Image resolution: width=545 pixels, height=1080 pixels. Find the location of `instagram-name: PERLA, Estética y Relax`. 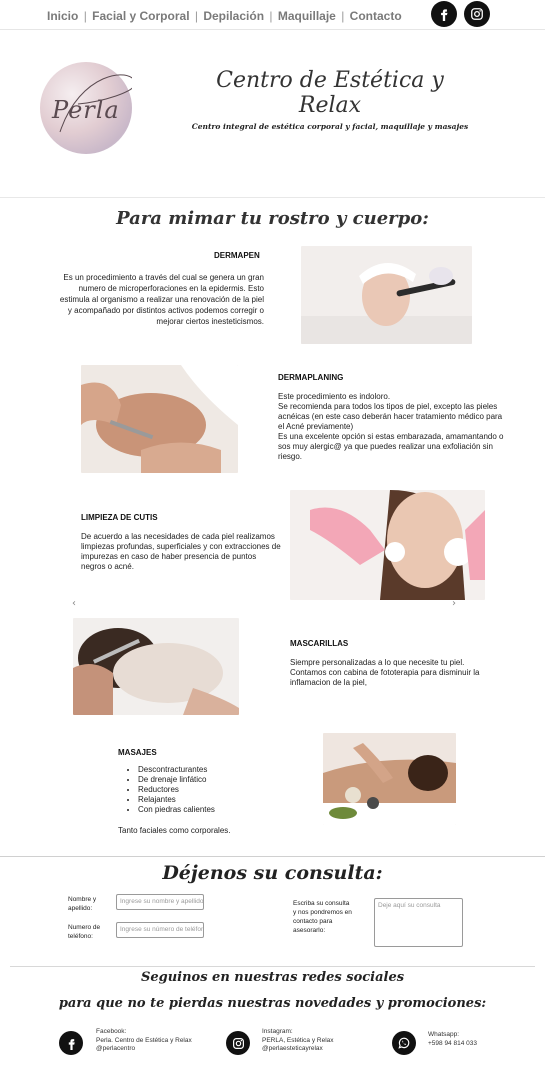

instagram-name: PERLA, Estética y Relax is located at coordinates (298, 1041).